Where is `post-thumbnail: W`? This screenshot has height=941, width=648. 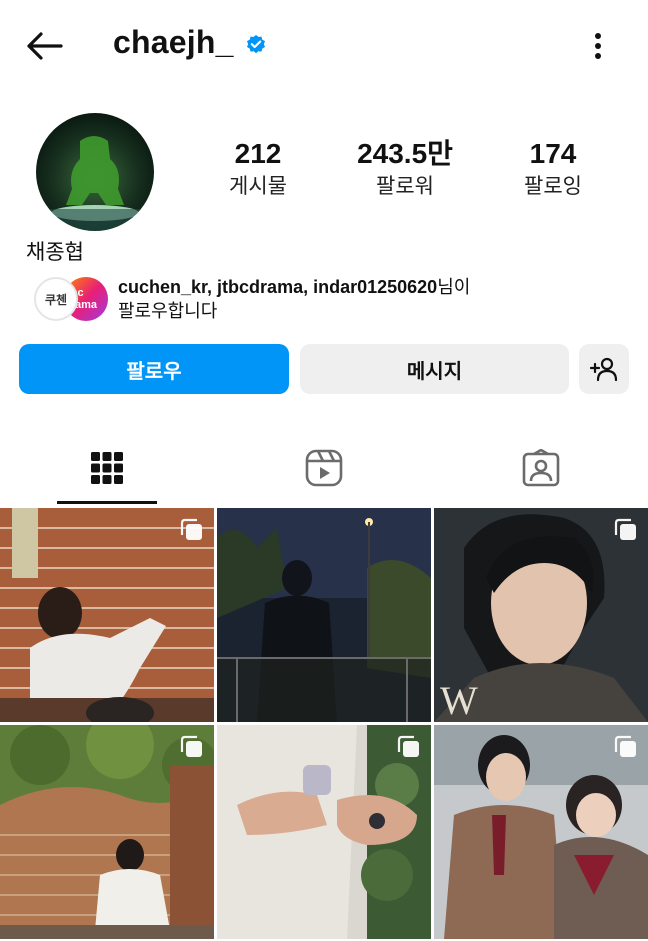 post-thumbnail: W is located at coordinates (541, 615).